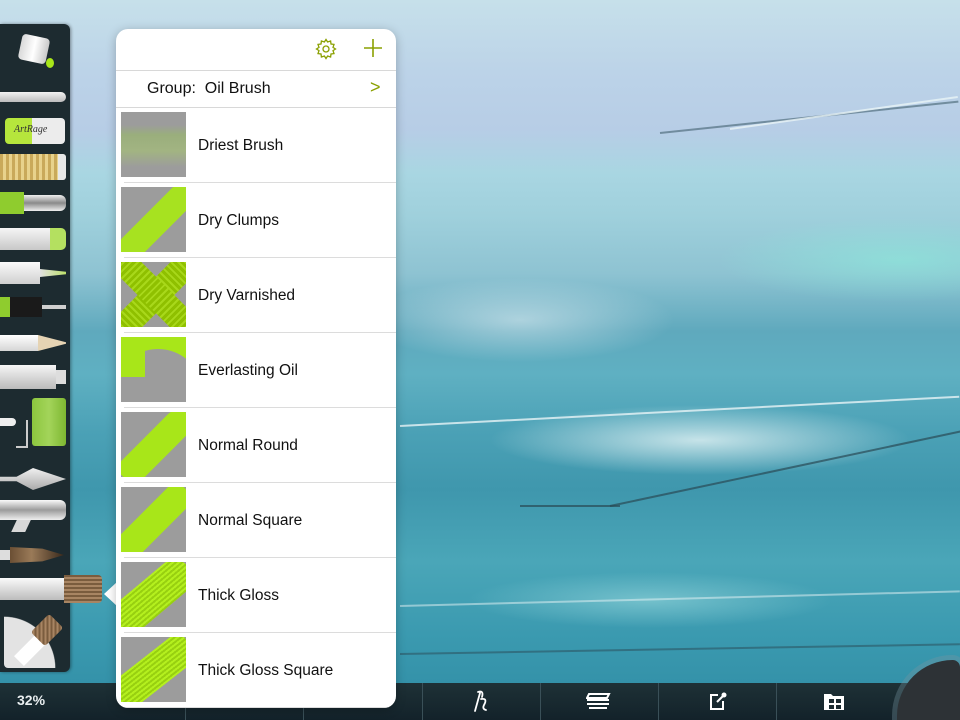 The height and width of the screenshot is (720, 960). What do you see at coordinates (256, 50) in the screenshot?
I see `popover-header` at bounding box center [256, 50].